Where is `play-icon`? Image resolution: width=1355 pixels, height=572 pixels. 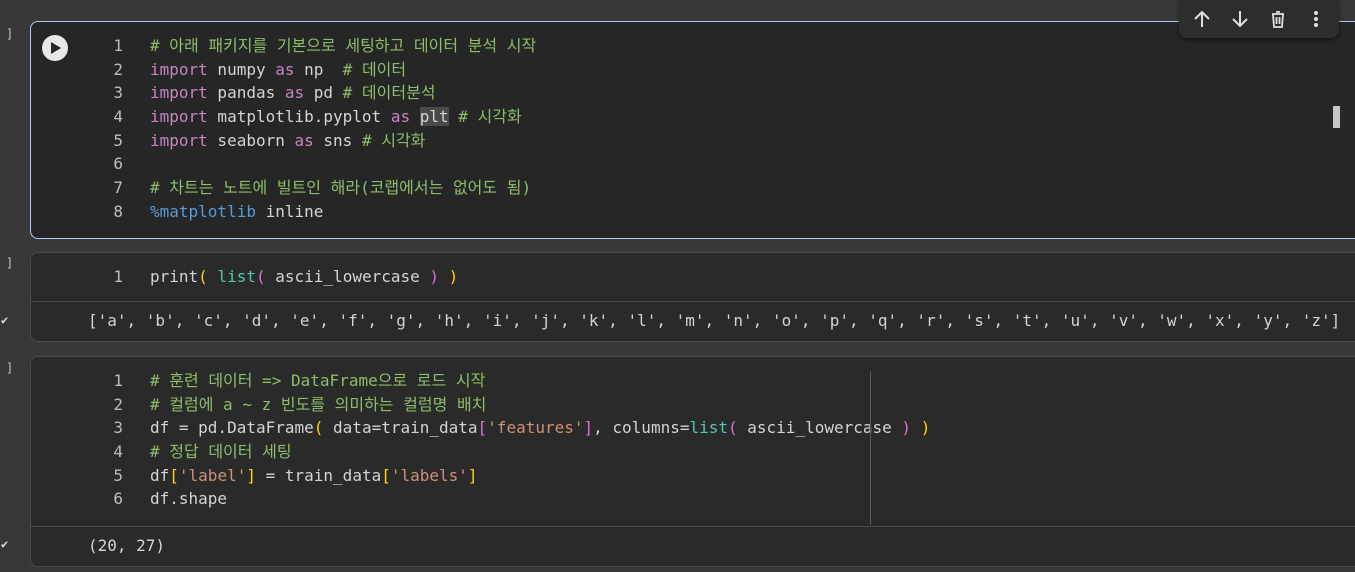
play-icon is located at coordinates (56, 48).